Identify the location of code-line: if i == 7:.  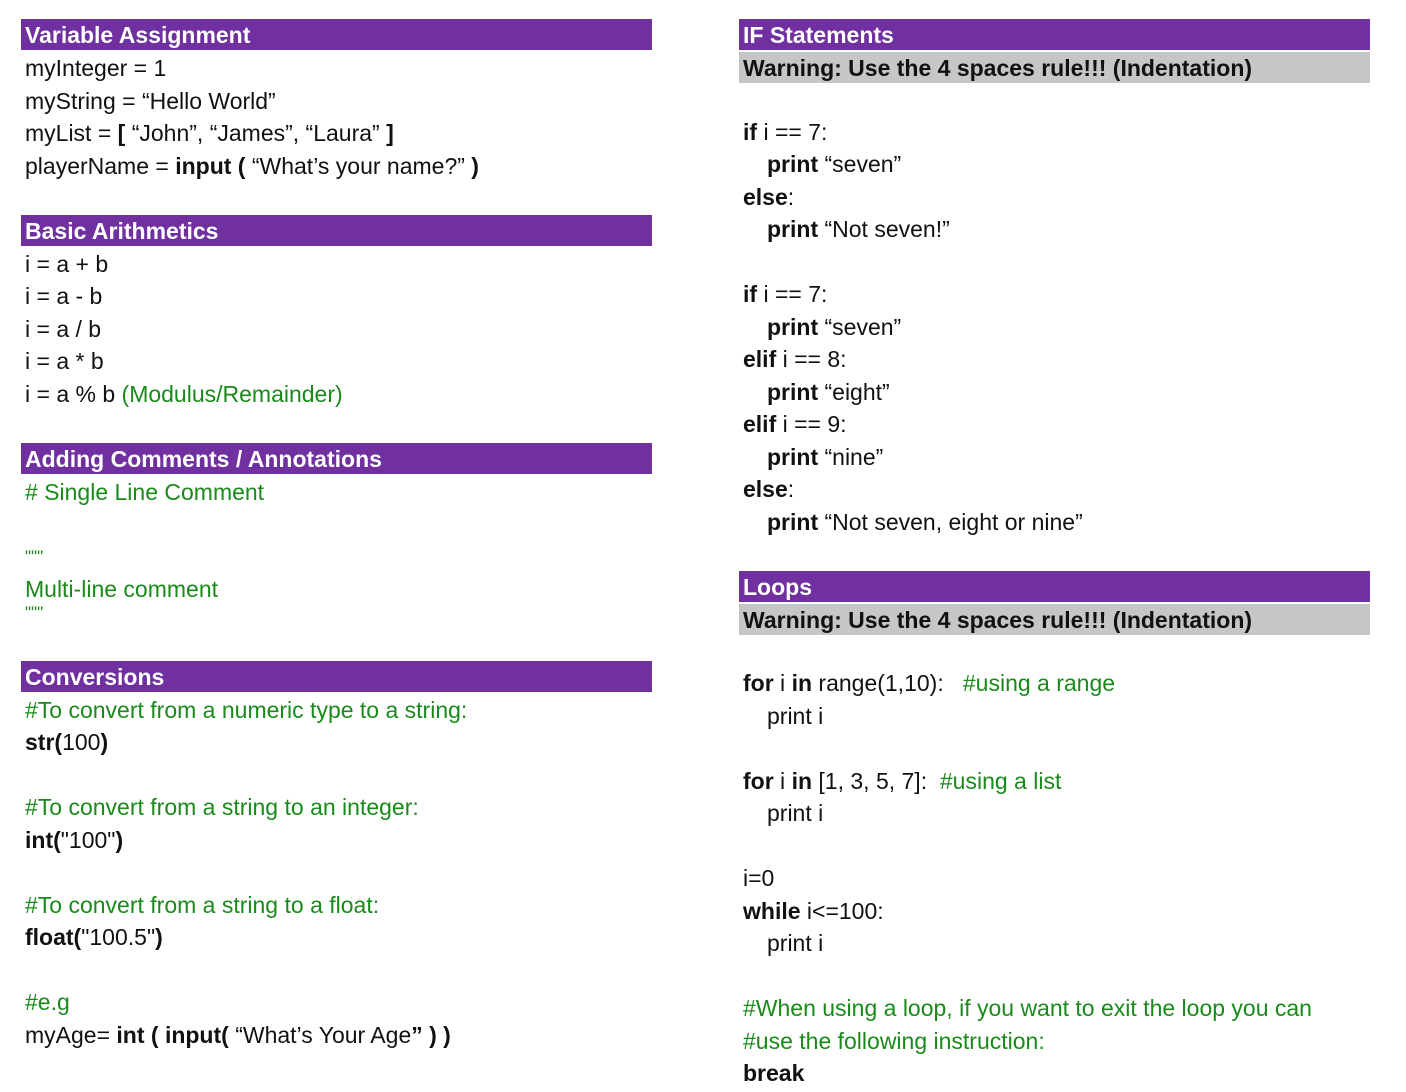
(1054, 132).